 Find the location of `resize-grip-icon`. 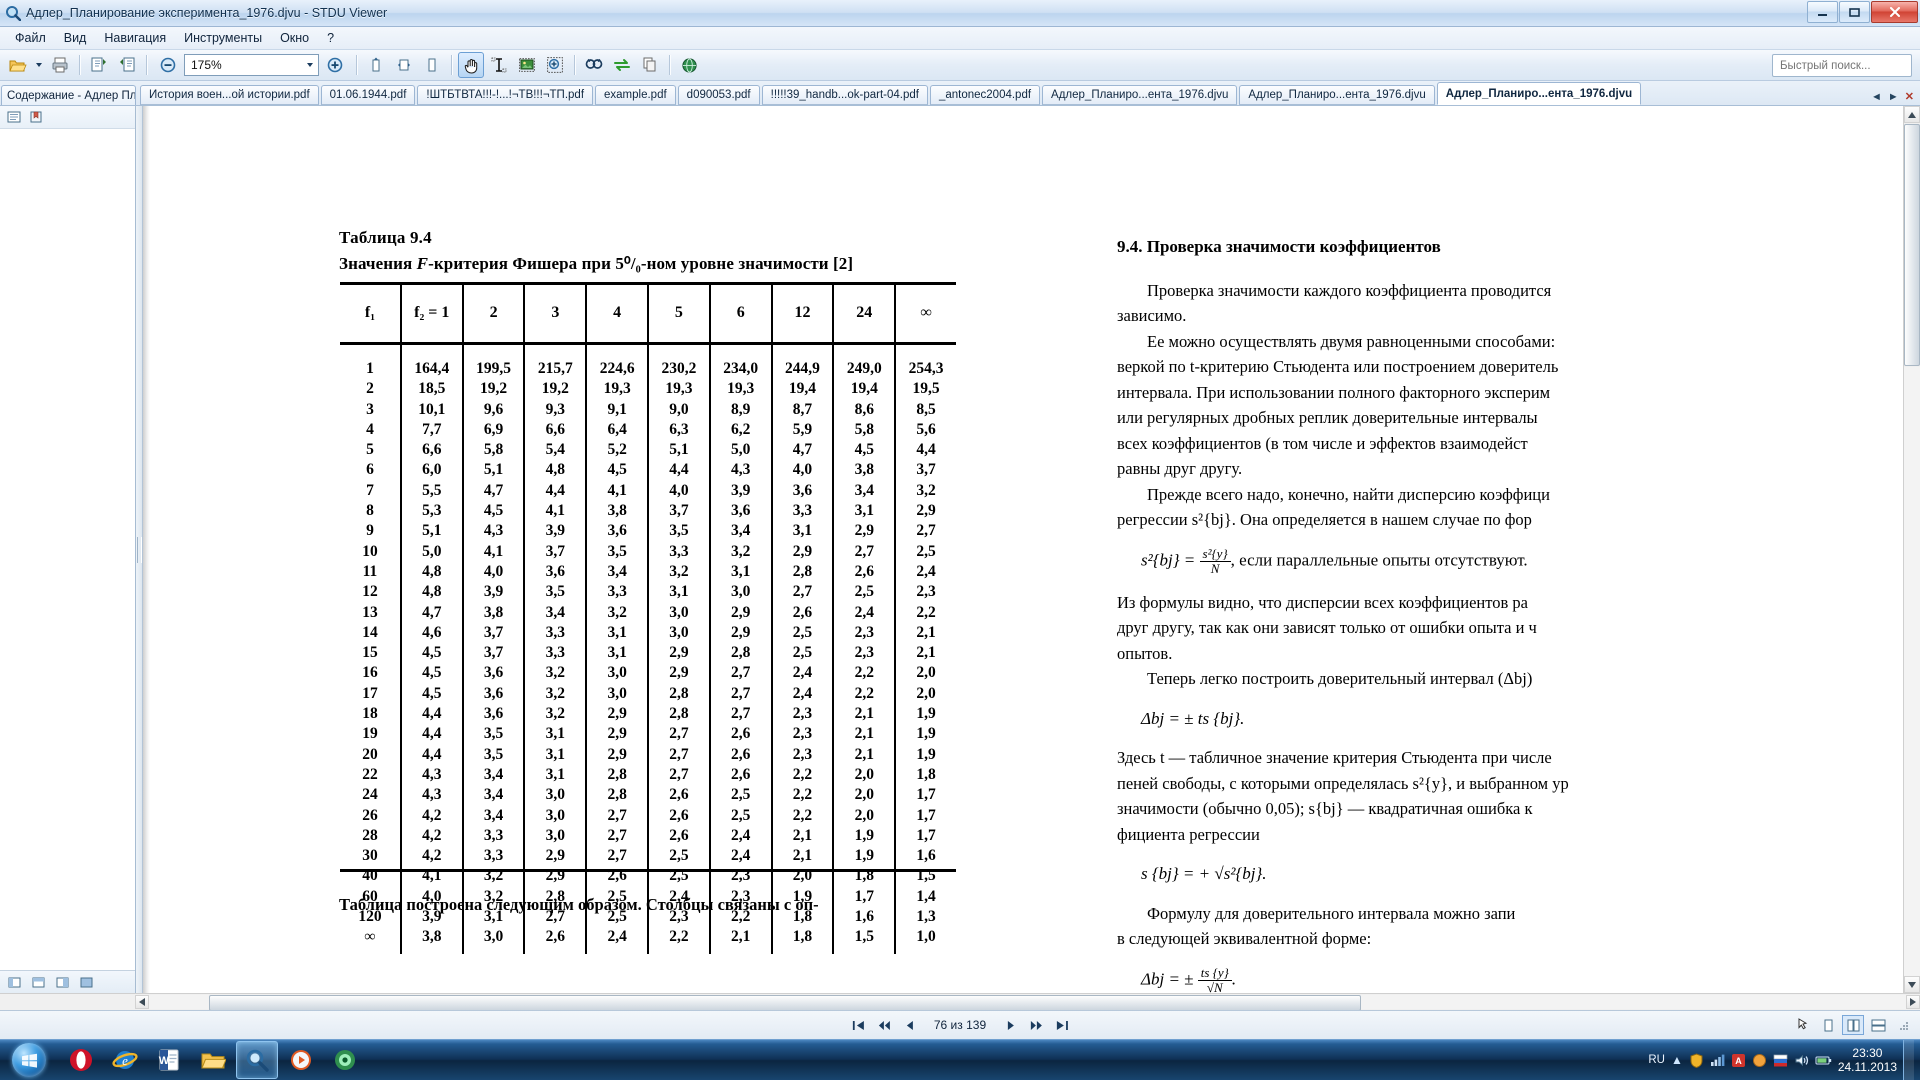

resize-grip-icon is located at coordinates (1903, 1025).